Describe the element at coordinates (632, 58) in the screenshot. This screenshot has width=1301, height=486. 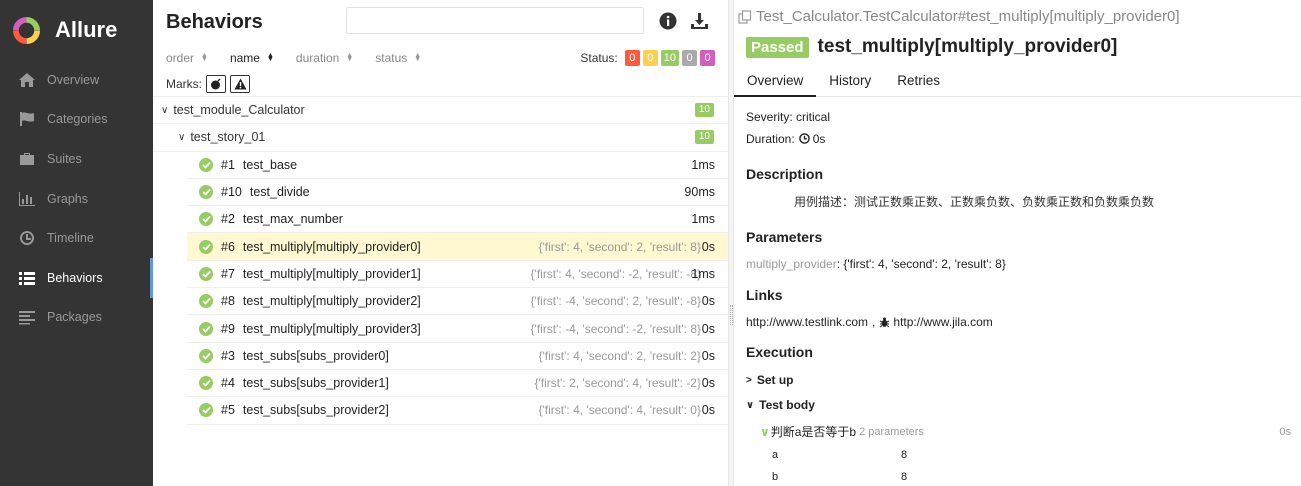
I see `status-badge-failed: 0` at that location.